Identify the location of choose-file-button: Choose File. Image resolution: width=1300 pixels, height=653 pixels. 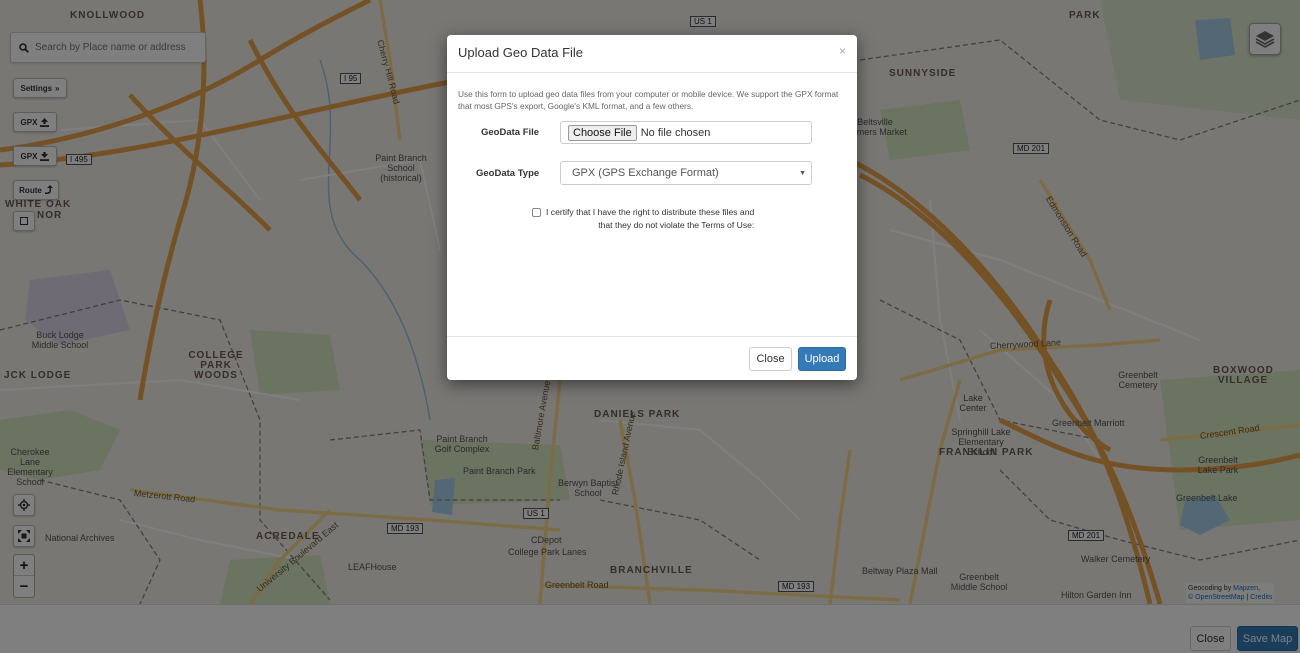
(602, 132).